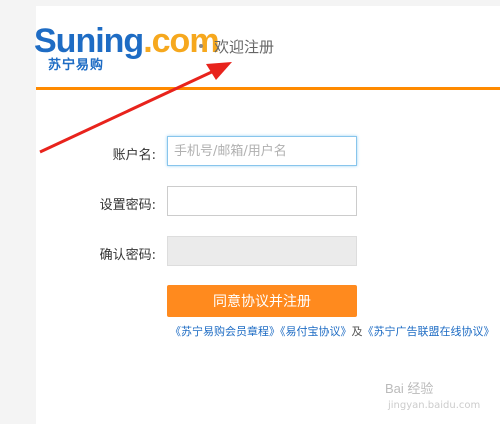 This screenshot has width=500, height=424. What do you see at coordinates (262, 251) in the screenshot?
I see `confirm-password-input` at bounding box center [262, 251].